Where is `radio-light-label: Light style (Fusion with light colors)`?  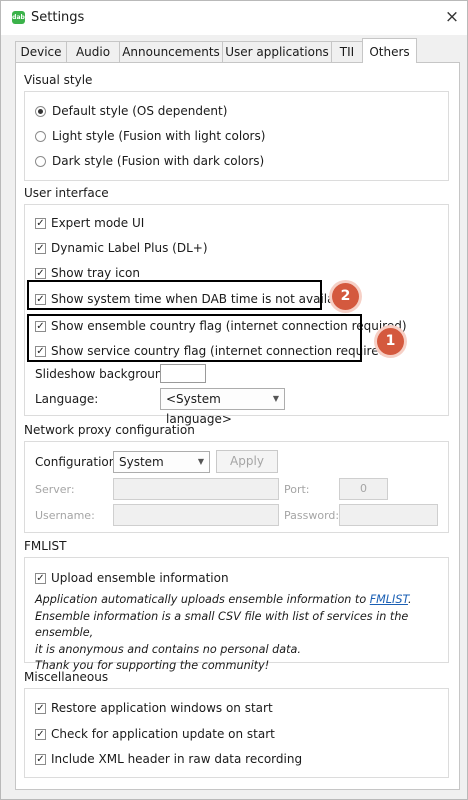 radio-light-label: Light style (Fusion with light colors) is located at coordinates (159, 136).